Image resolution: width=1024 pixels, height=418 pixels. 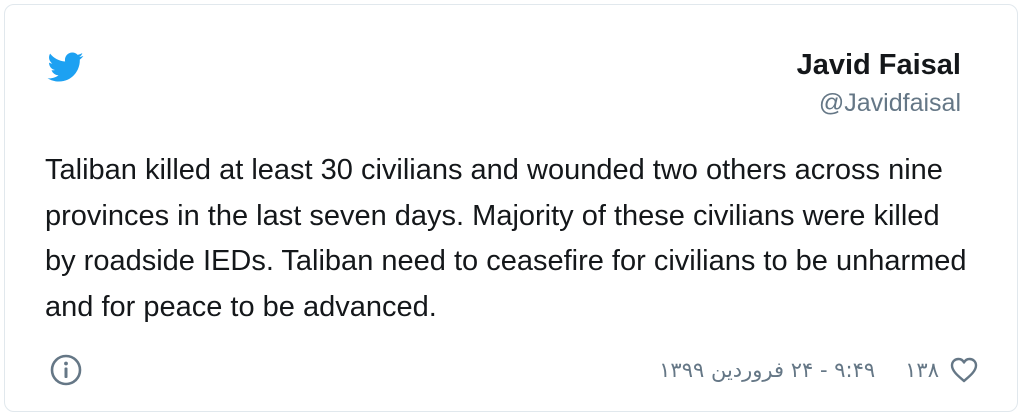 I want to click on twitter-bird-icon, so click(x=66, y=67).